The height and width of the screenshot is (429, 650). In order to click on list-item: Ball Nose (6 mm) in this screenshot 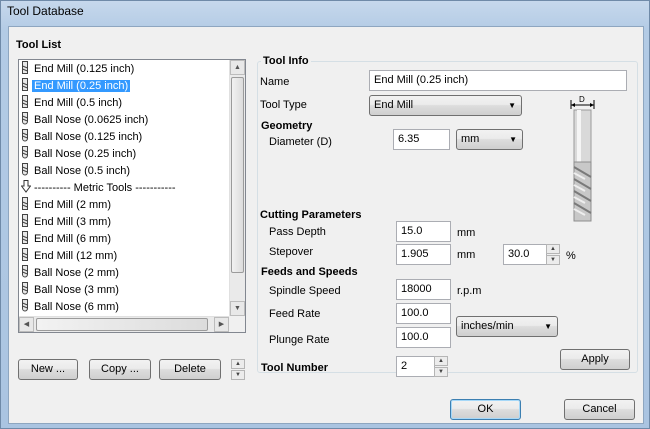, I will do `click(71, 307)`.